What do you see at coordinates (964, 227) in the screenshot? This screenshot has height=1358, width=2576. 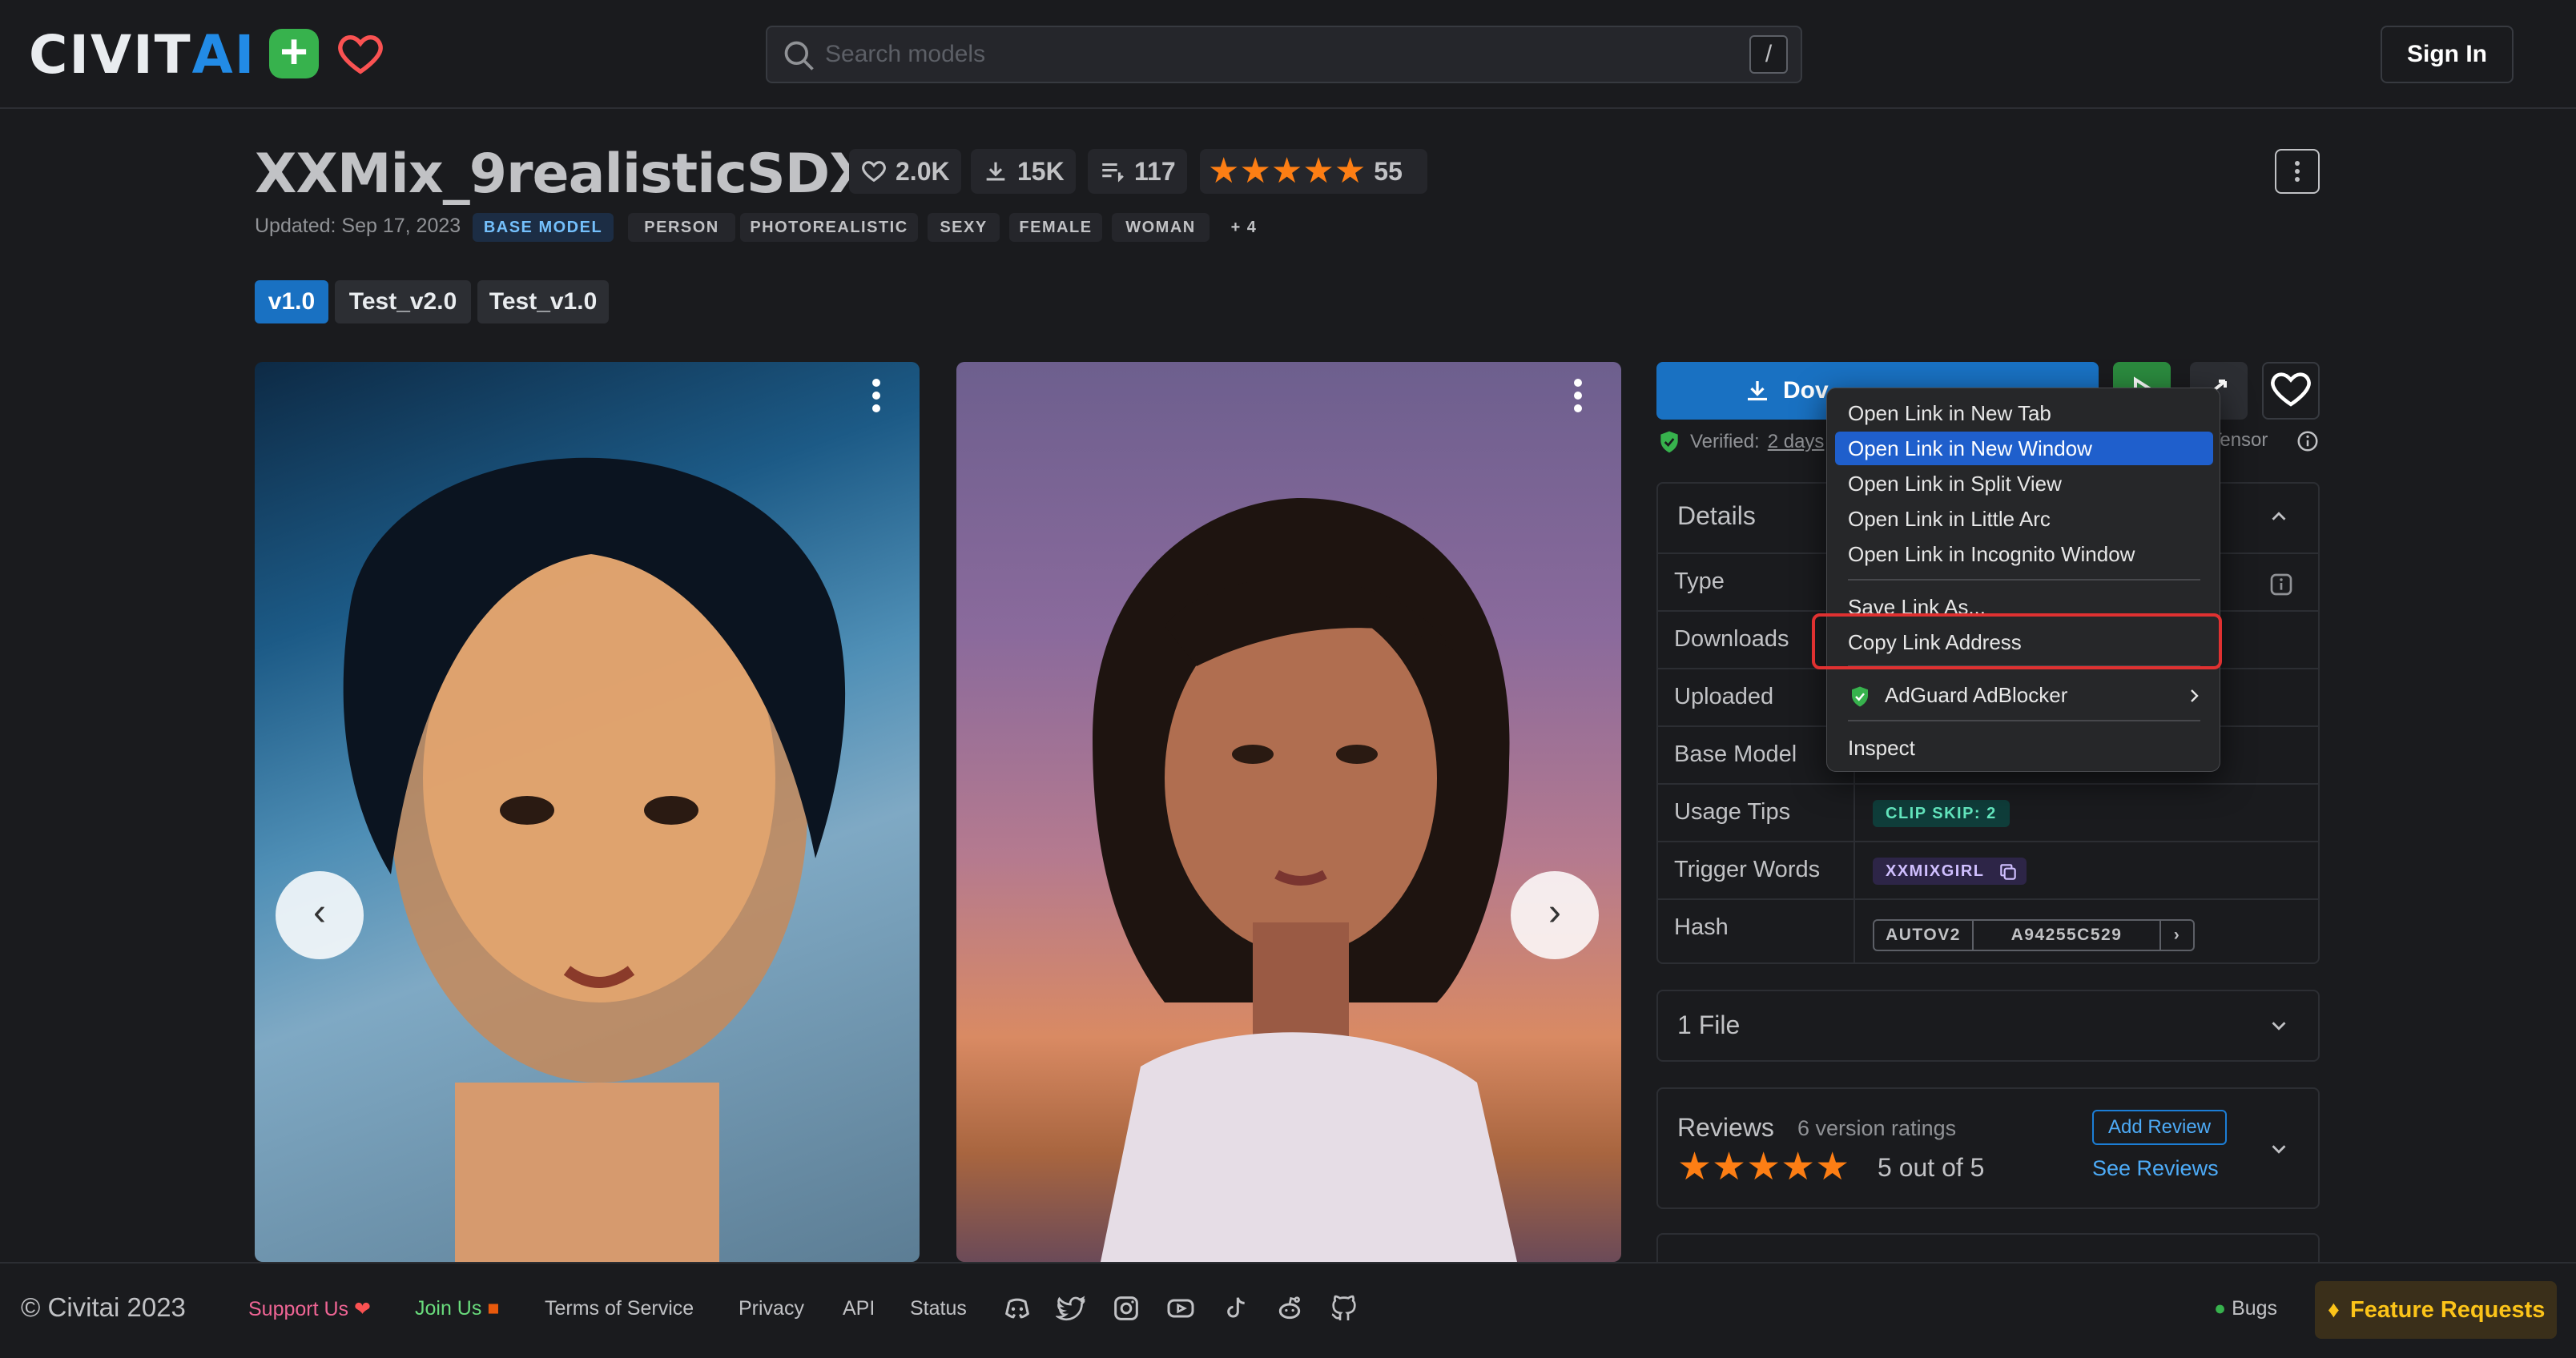 I see `tag-badge: SEXY` at bounding box center [964, 227].